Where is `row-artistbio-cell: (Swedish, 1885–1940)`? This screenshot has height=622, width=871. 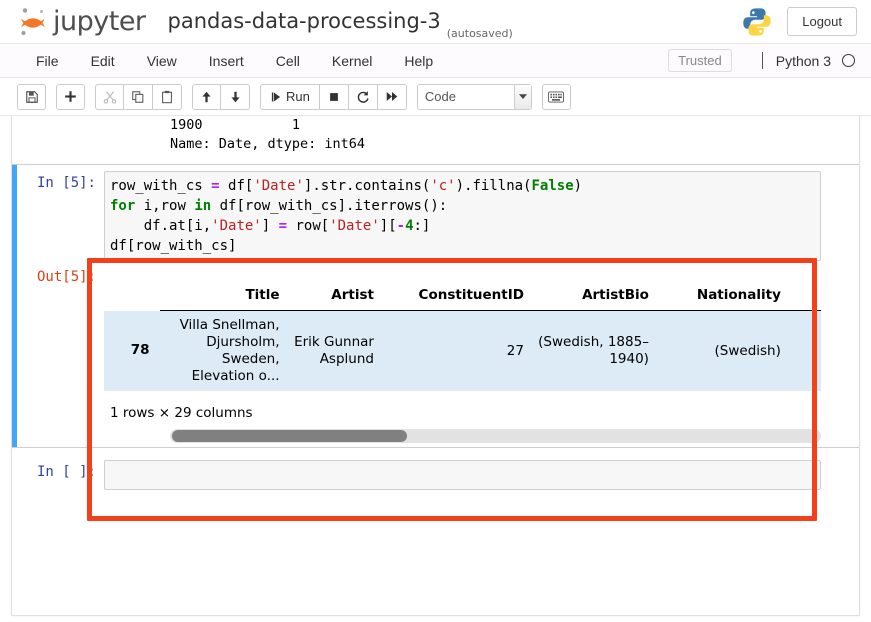 row-artistbio-cell: (Swedish, 1885–1940) is located at coordinates (591, 350).